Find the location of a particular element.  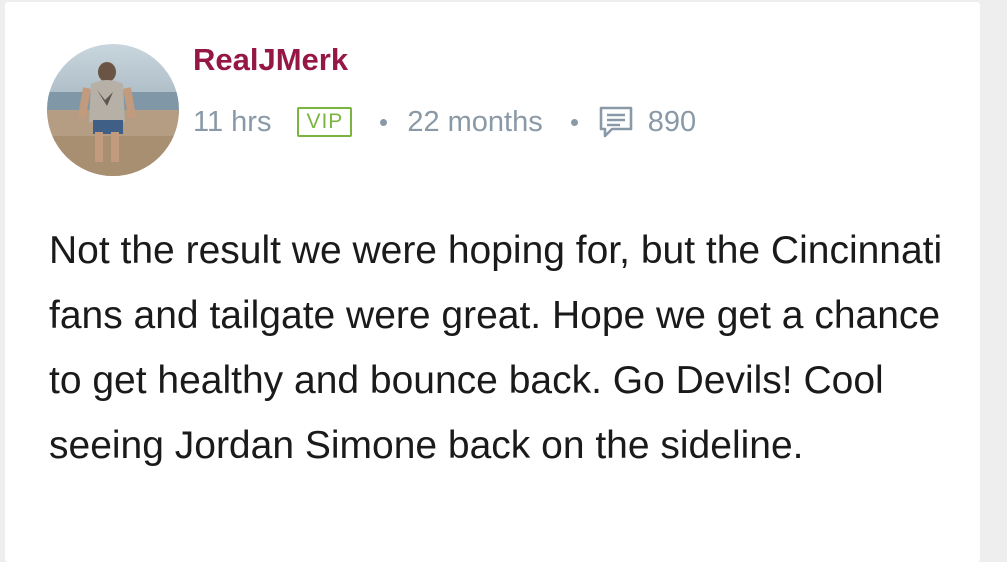

author-name-link: RealJMerk is located at coordinates (270, 60).